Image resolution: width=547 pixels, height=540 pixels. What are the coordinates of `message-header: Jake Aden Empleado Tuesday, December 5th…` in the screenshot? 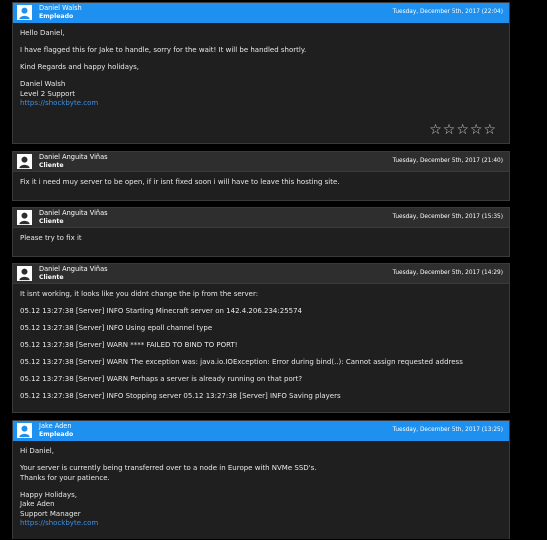 It's located at (261, 431).